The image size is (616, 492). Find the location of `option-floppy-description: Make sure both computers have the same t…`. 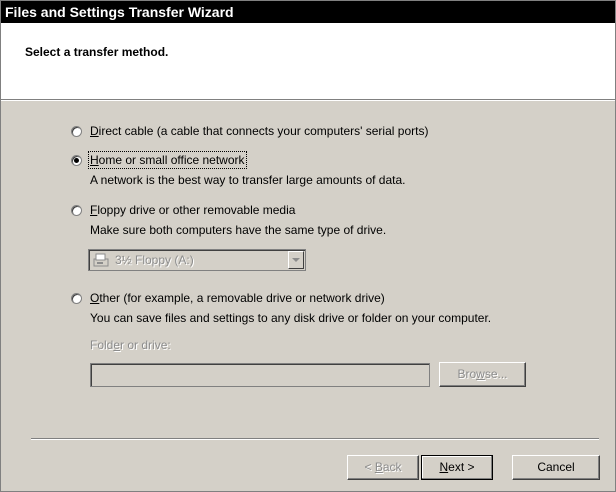

option-floppy-description: Make sure both computers have the same t… is located at coordinates (238, 230).